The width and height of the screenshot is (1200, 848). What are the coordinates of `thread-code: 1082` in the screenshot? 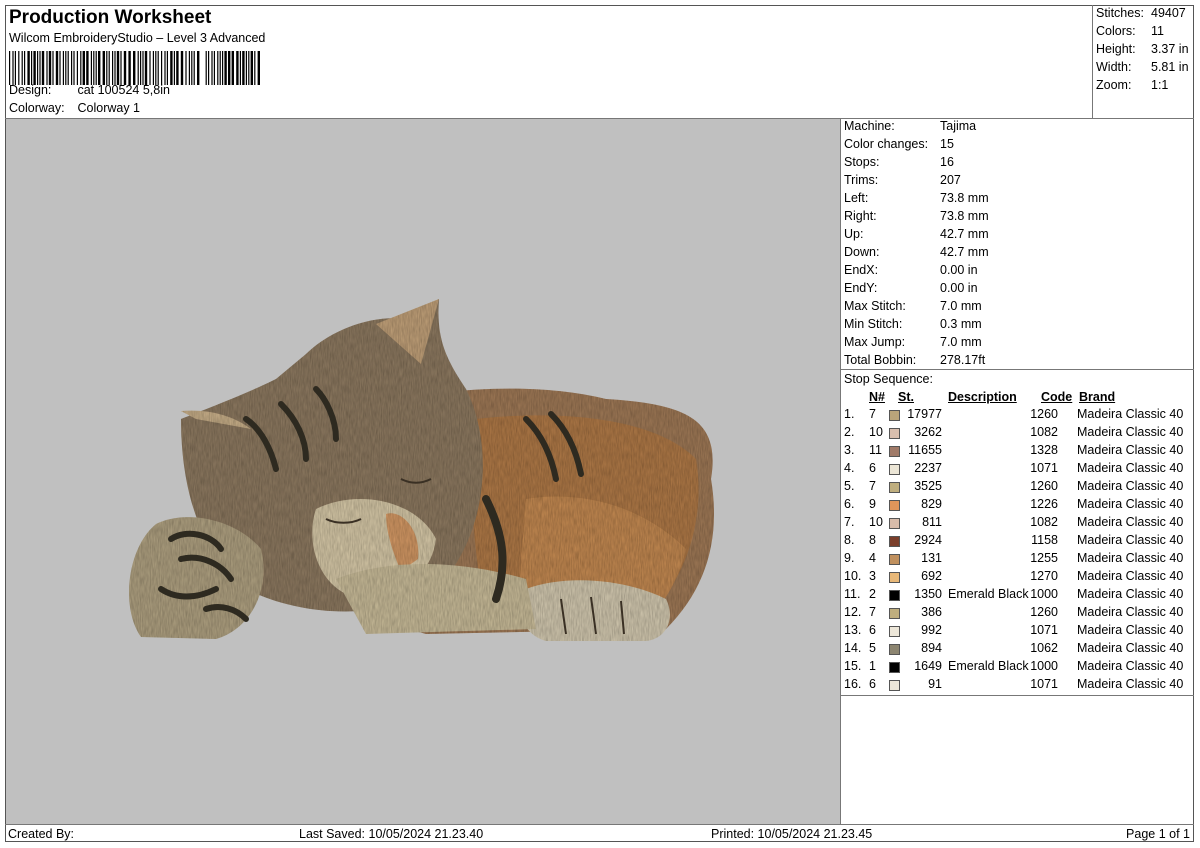 It's located at (1044, 432).